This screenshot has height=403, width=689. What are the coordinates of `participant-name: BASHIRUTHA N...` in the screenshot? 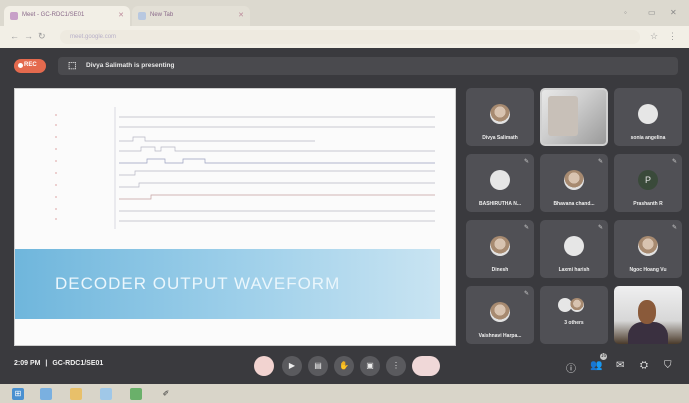 It's located at (500, 204).